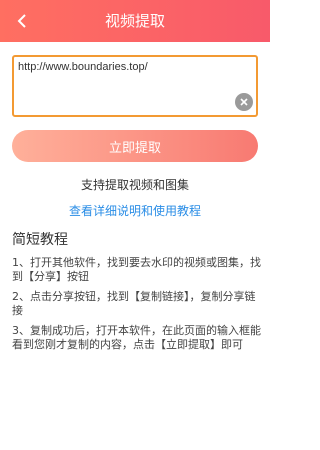 The width and height of the screenshot is (320, 450). I want to click on tutorial-step-2: 2、点击分享按钮，找到【复制链接】，复制分享链接, so click(134, 303).